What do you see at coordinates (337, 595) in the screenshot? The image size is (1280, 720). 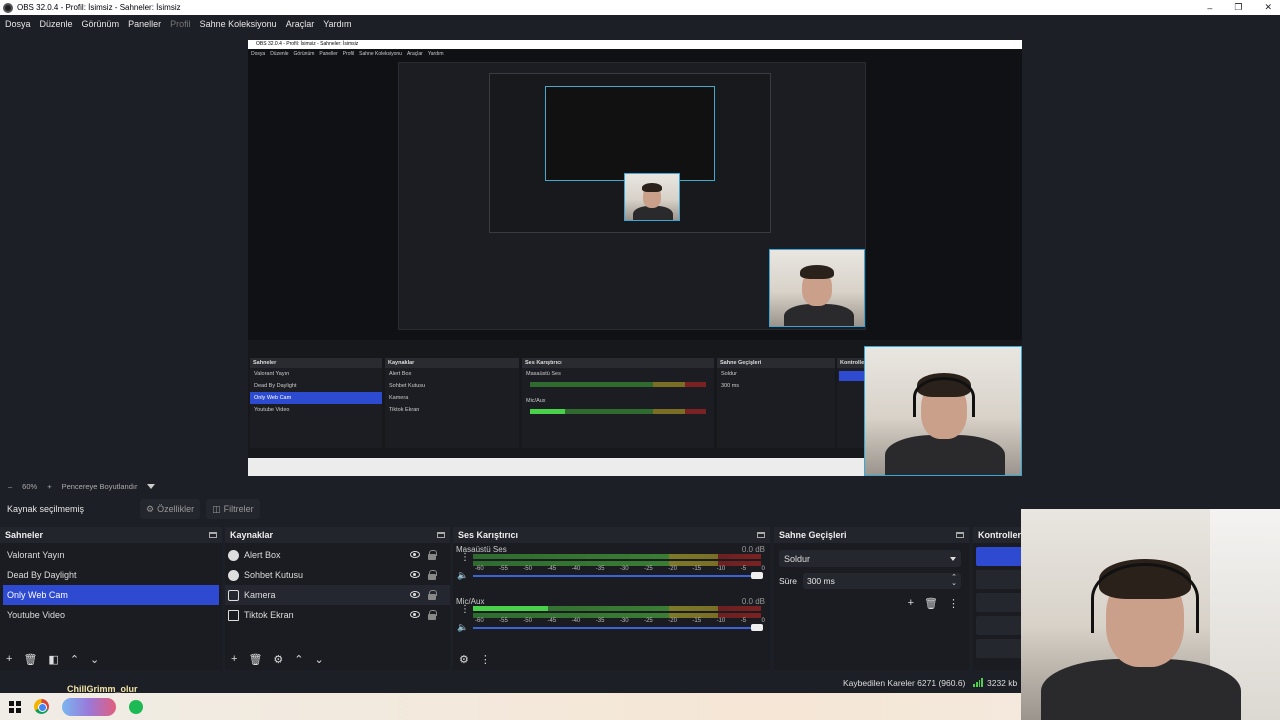 I see `source-item-kamera: Kamera` at bounding box center [337, 595].